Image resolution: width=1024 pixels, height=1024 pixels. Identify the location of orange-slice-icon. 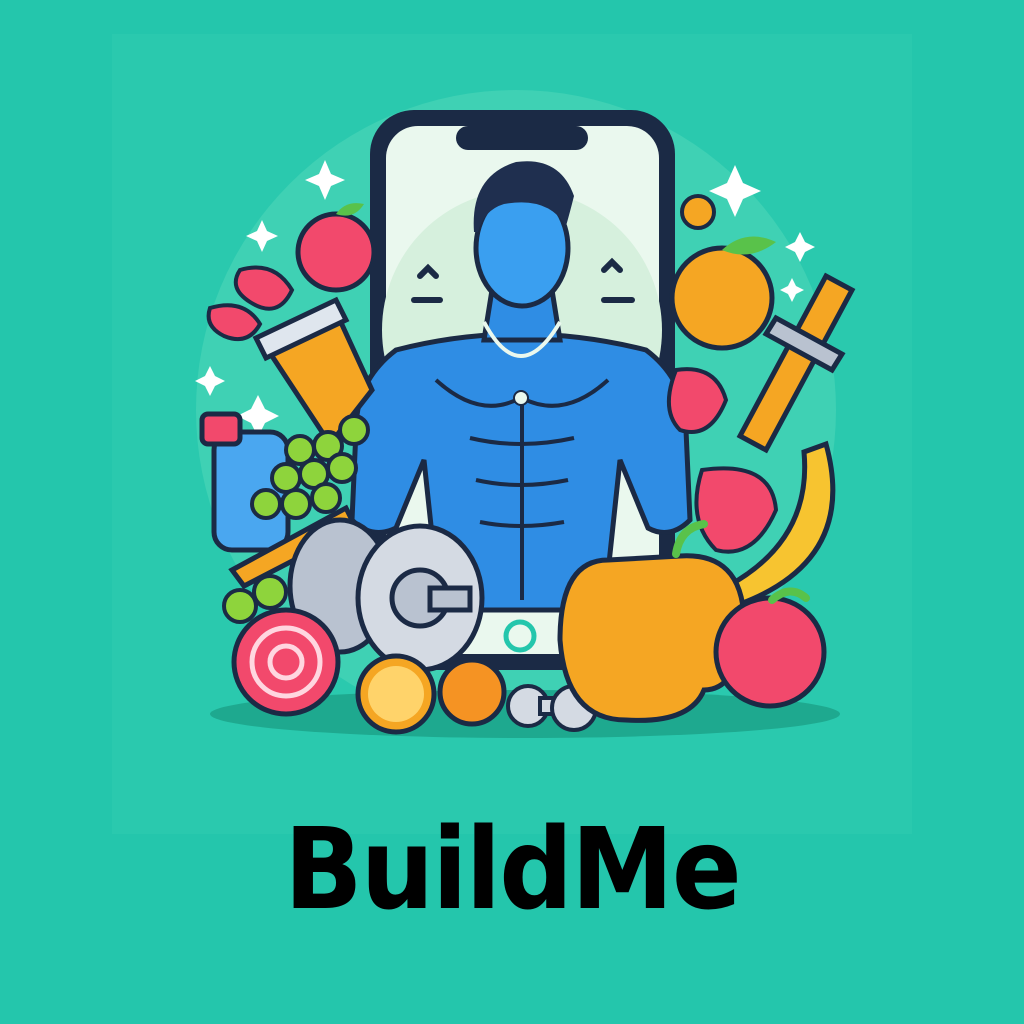
(396, 694).